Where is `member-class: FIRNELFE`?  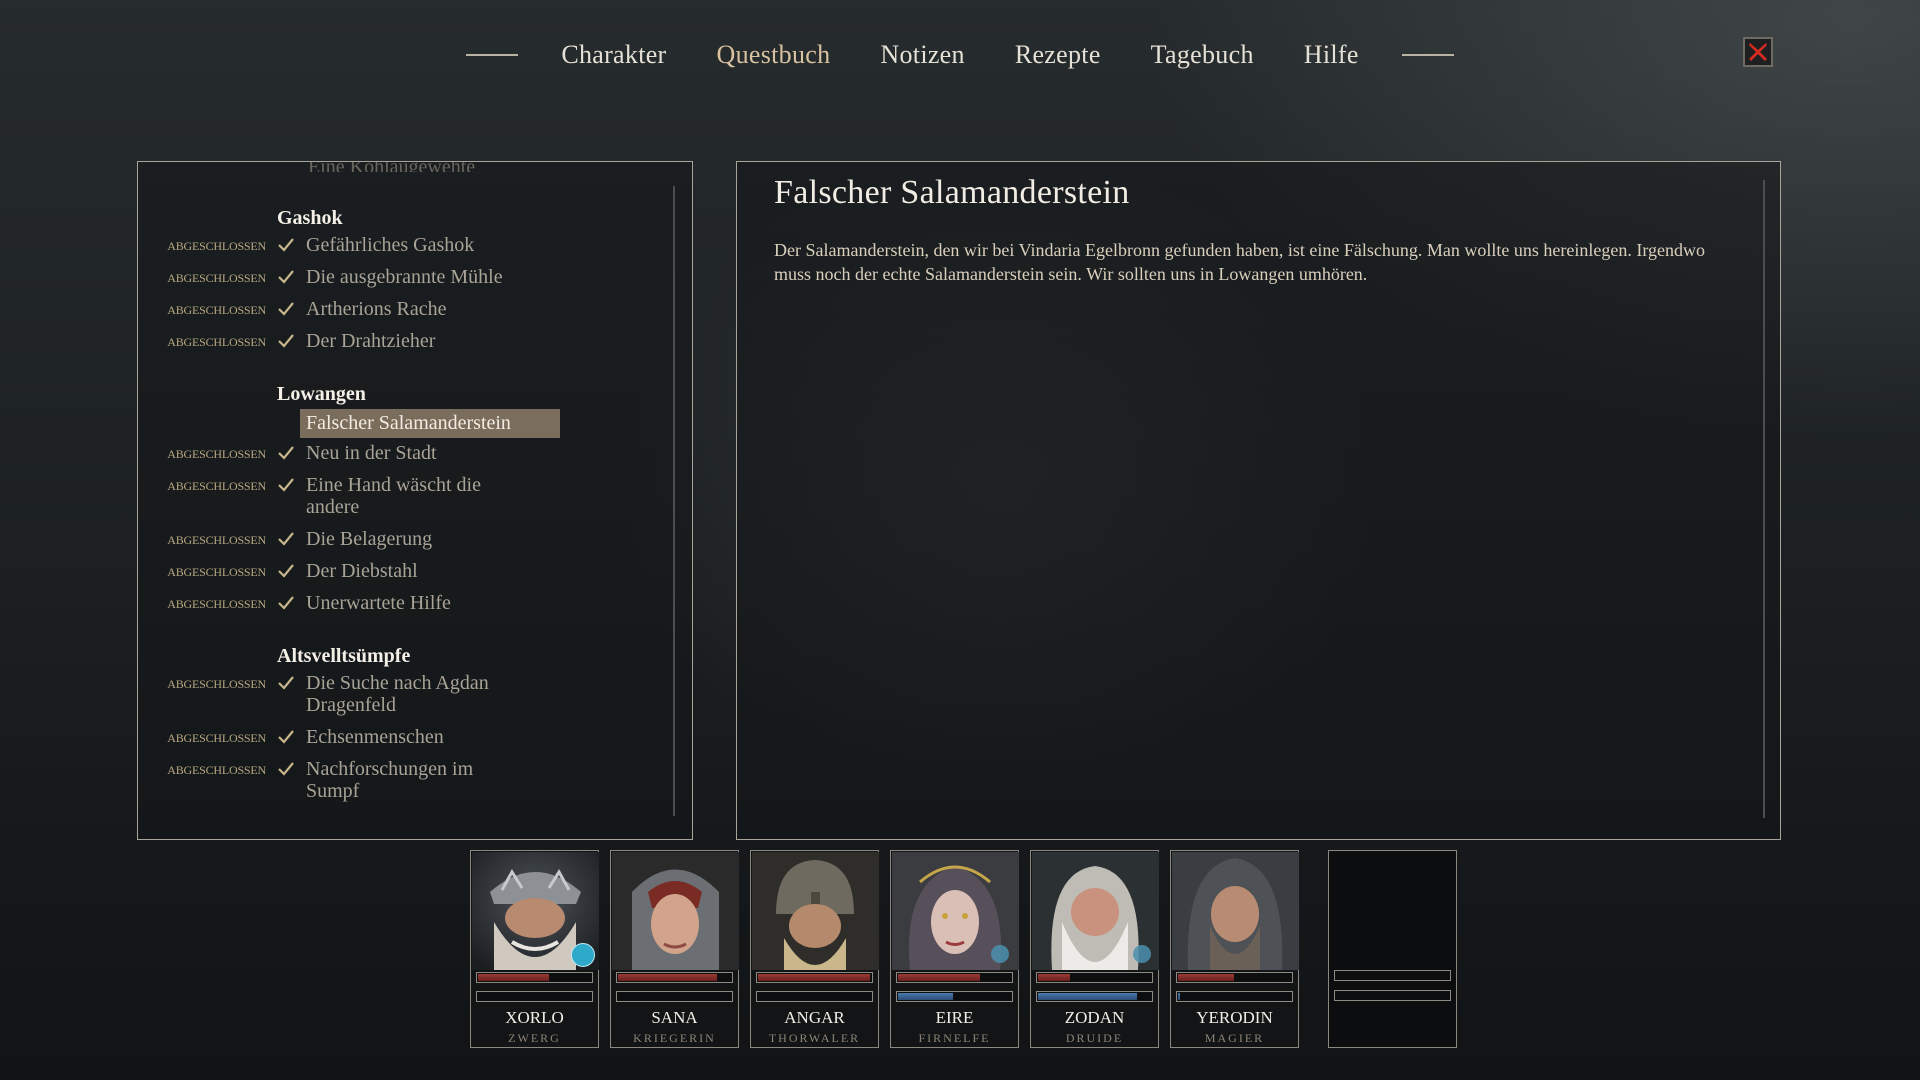
member-class: FIRNELFE is located at coordinates (954, 1038).